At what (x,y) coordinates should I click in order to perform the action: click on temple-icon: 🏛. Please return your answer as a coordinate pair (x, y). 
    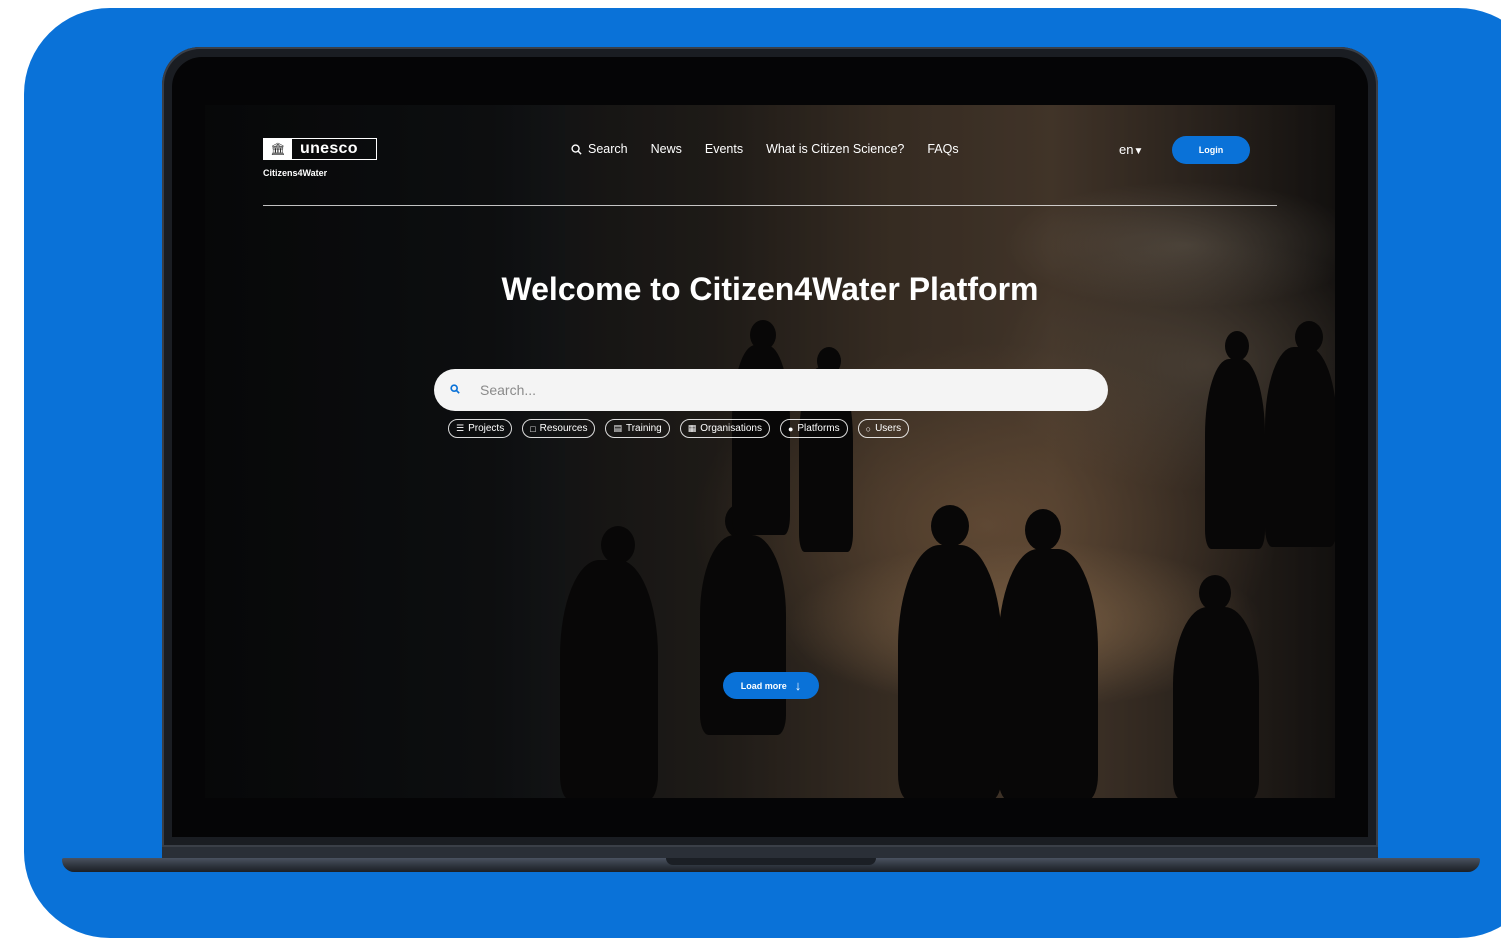
    Looking at the image, I should click on (278, 149).